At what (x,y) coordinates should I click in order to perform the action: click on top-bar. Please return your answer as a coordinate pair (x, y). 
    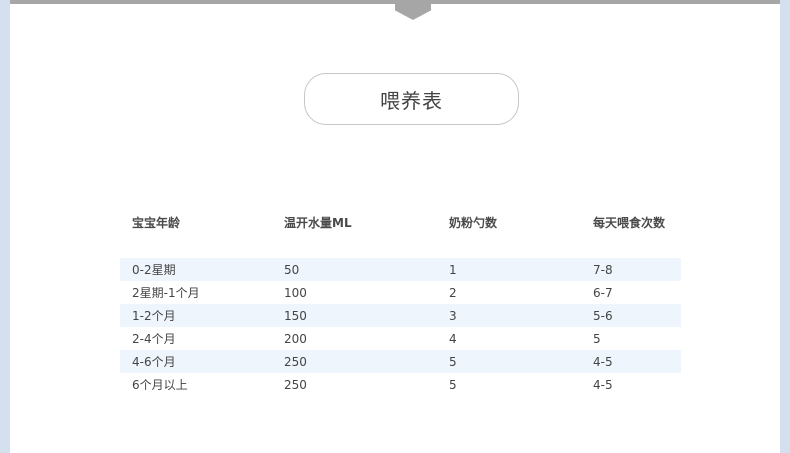
    Looking at the image, I should click on (395, 2).